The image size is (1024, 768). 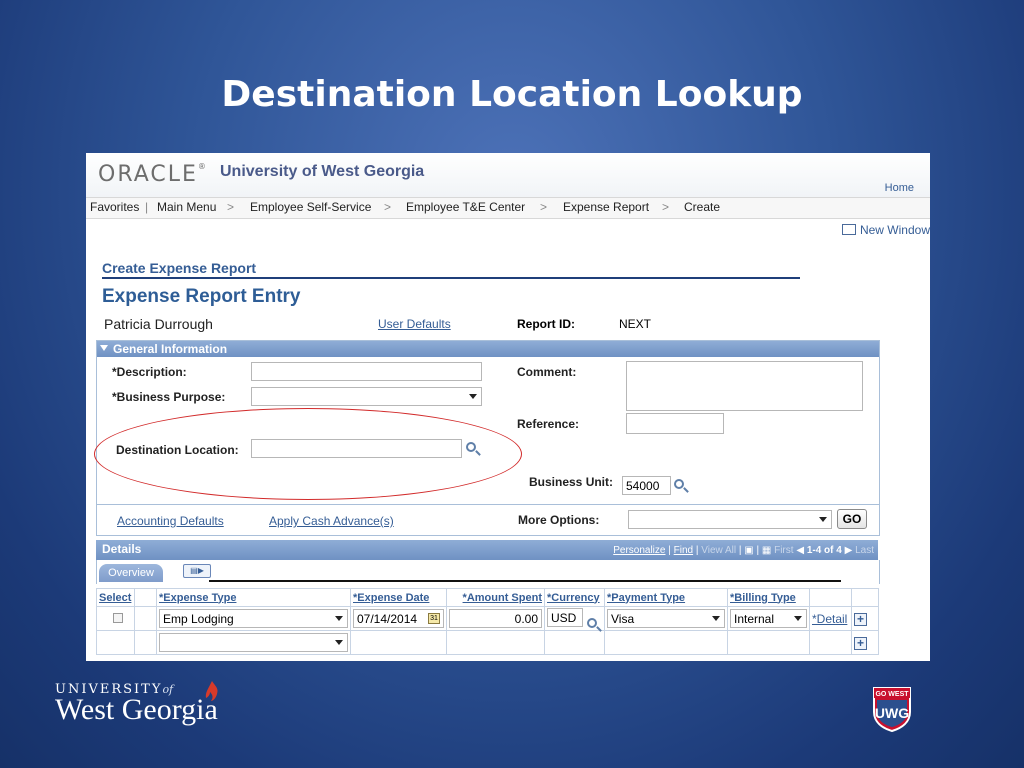 What do you see at coordinates (848, 229) in the screenshot?
I see `new-window-icon` at bounding box center [848, 229].